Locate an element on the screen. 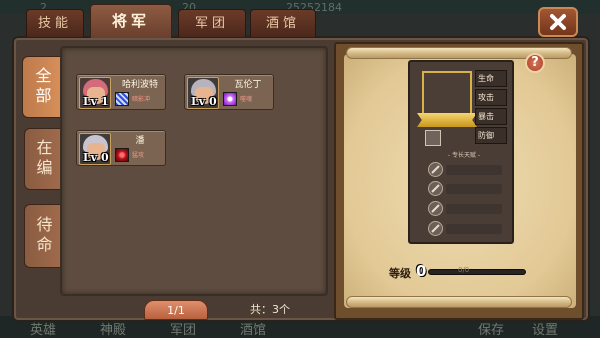  hero-skill-name: 暗影冲 is located at coordinates (141, 99).